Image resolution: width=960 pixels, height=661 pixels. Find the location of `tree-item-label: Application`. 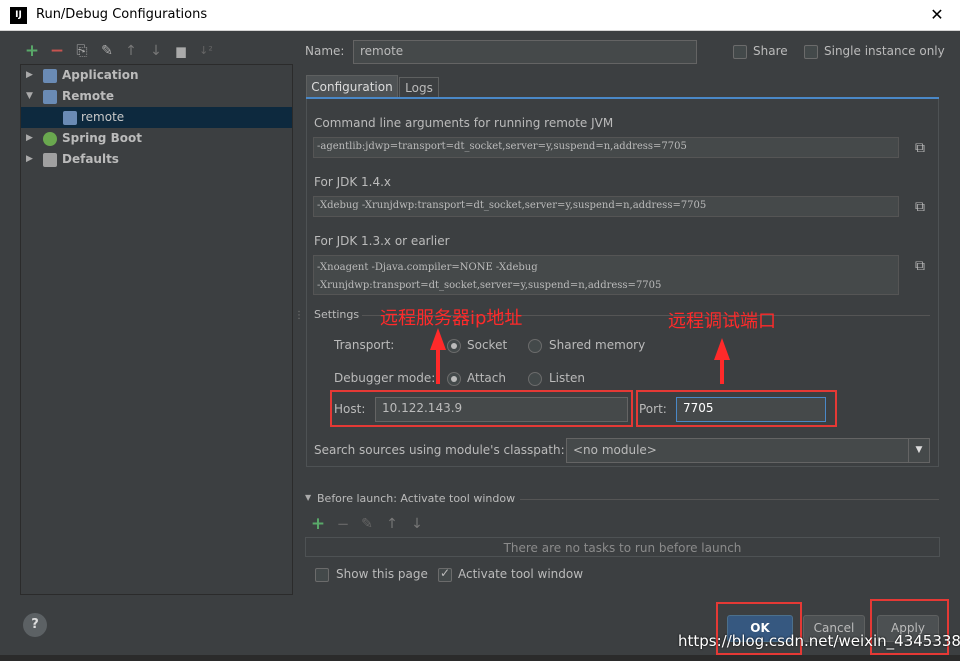

tree-item-label: Application is located at coordinates (100, 75).